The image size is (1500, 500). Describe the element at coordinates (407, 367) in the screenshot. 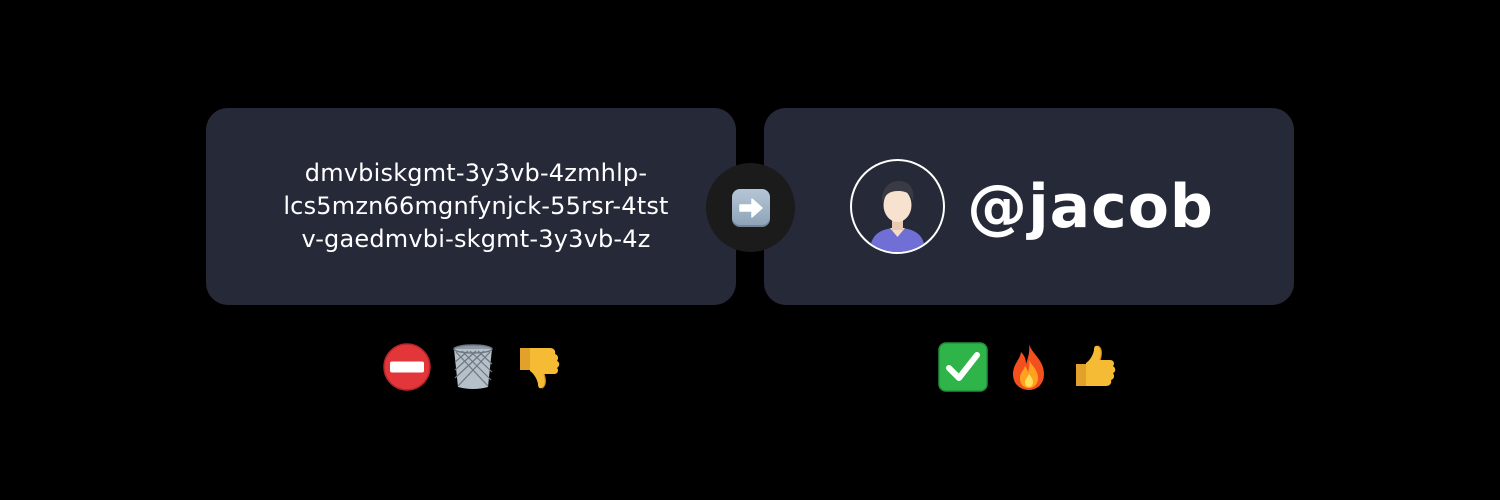

I see `no-entry-icon` at that location.